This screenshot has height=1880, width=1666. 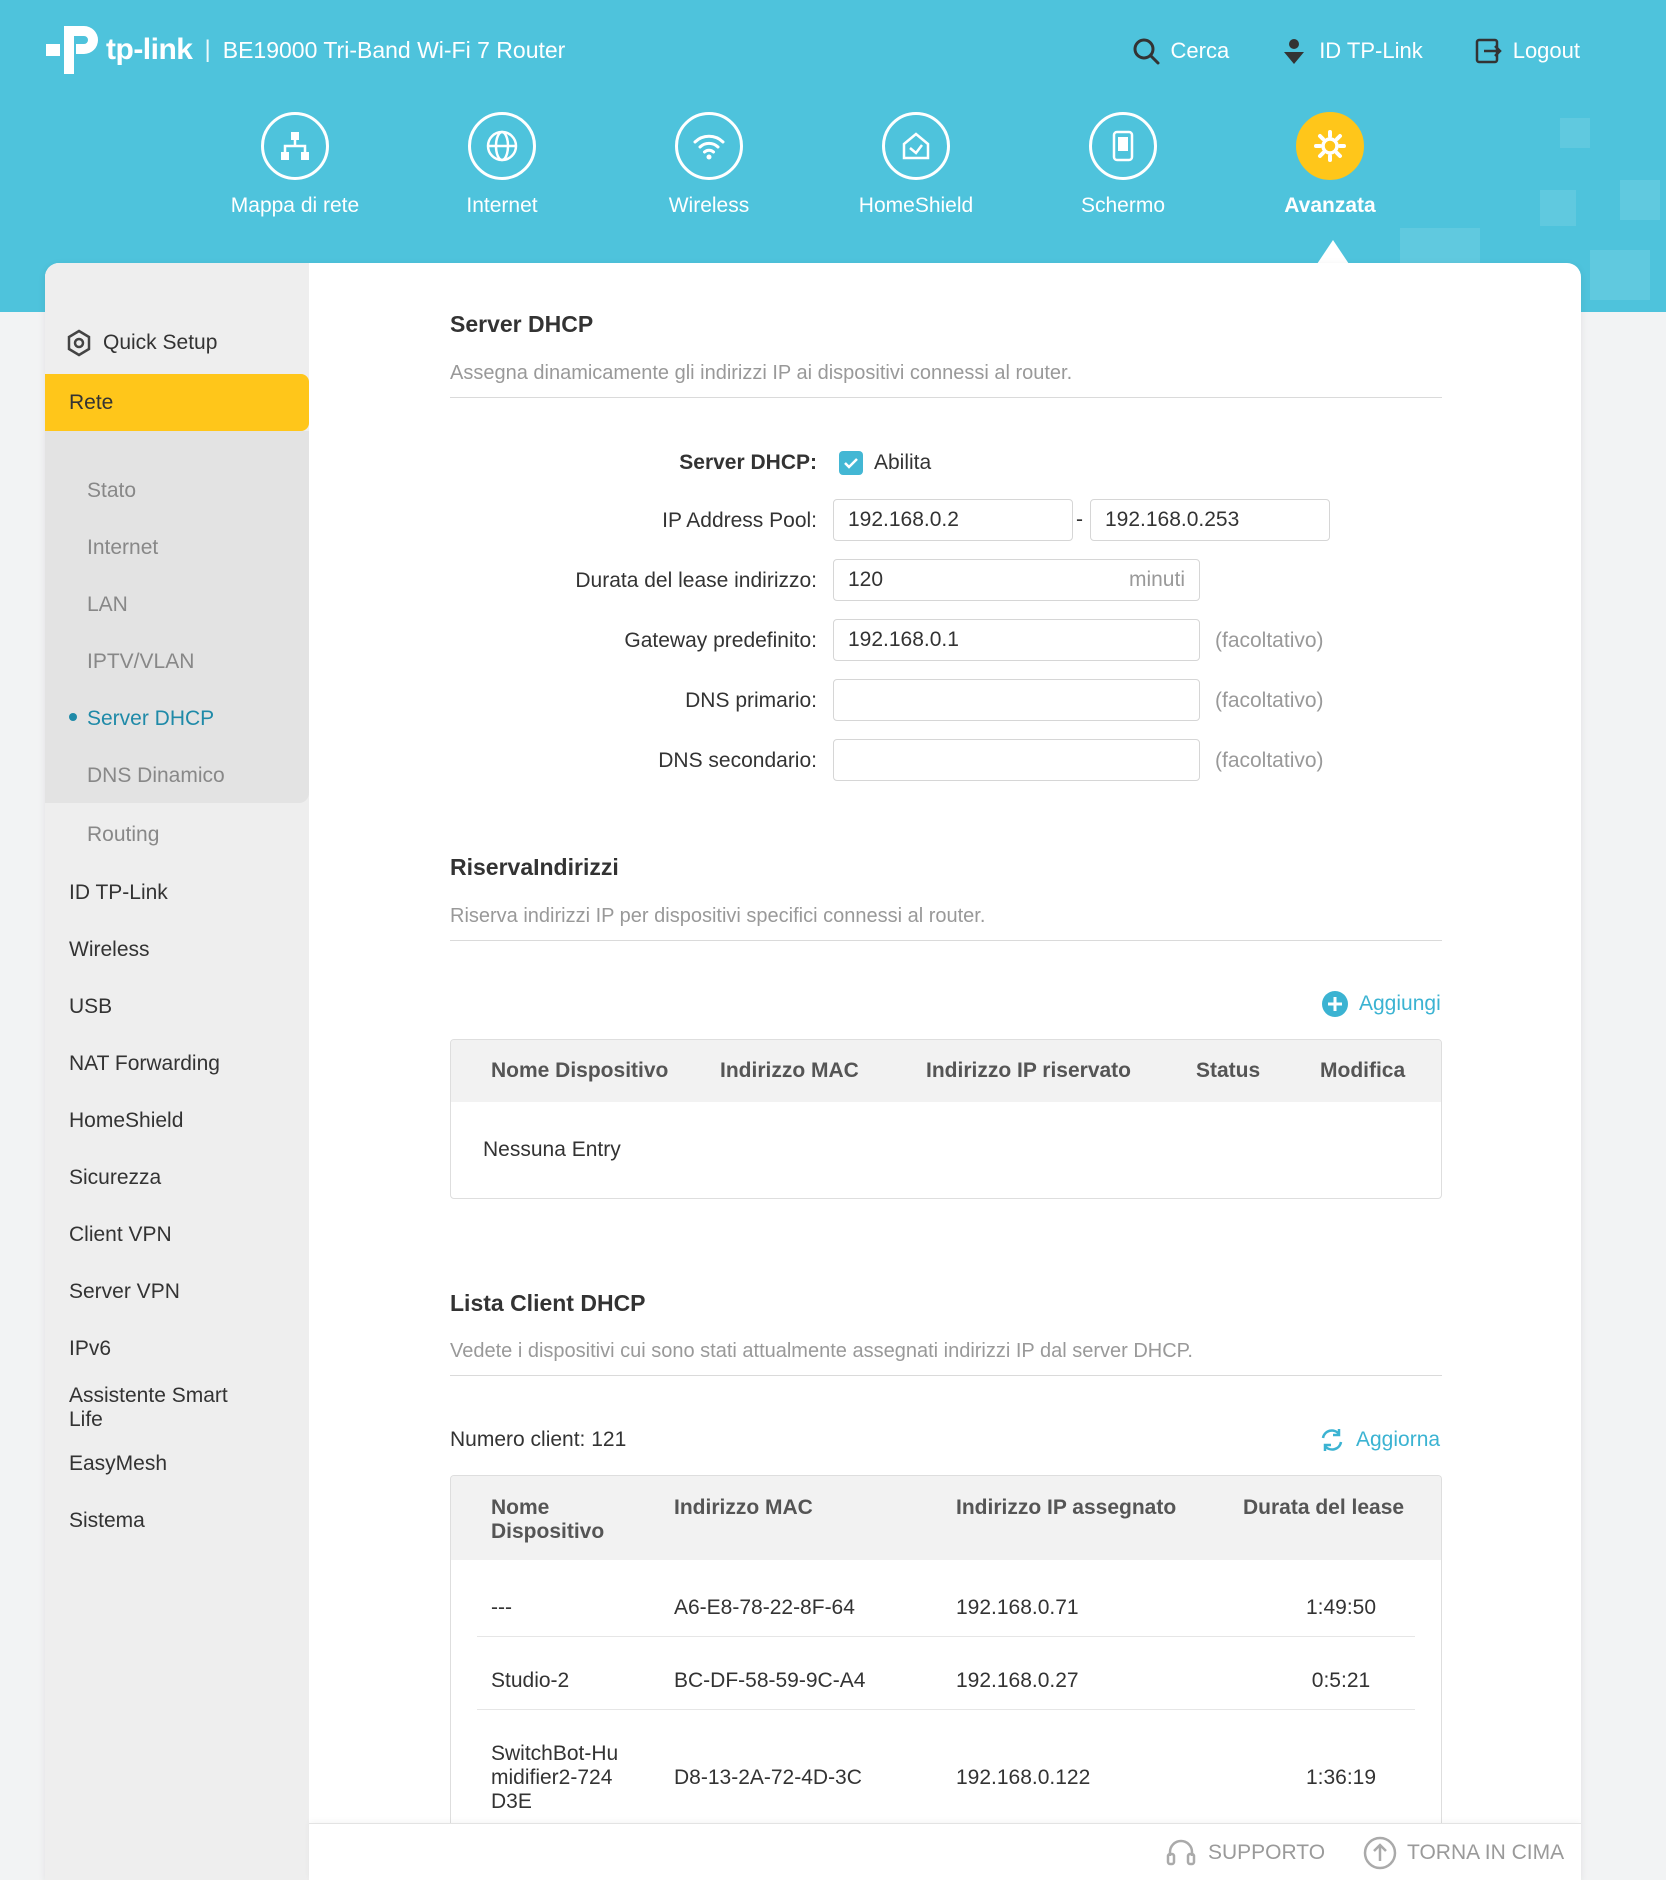 I want to click on dns1-input, so click(x=1016, y=700).